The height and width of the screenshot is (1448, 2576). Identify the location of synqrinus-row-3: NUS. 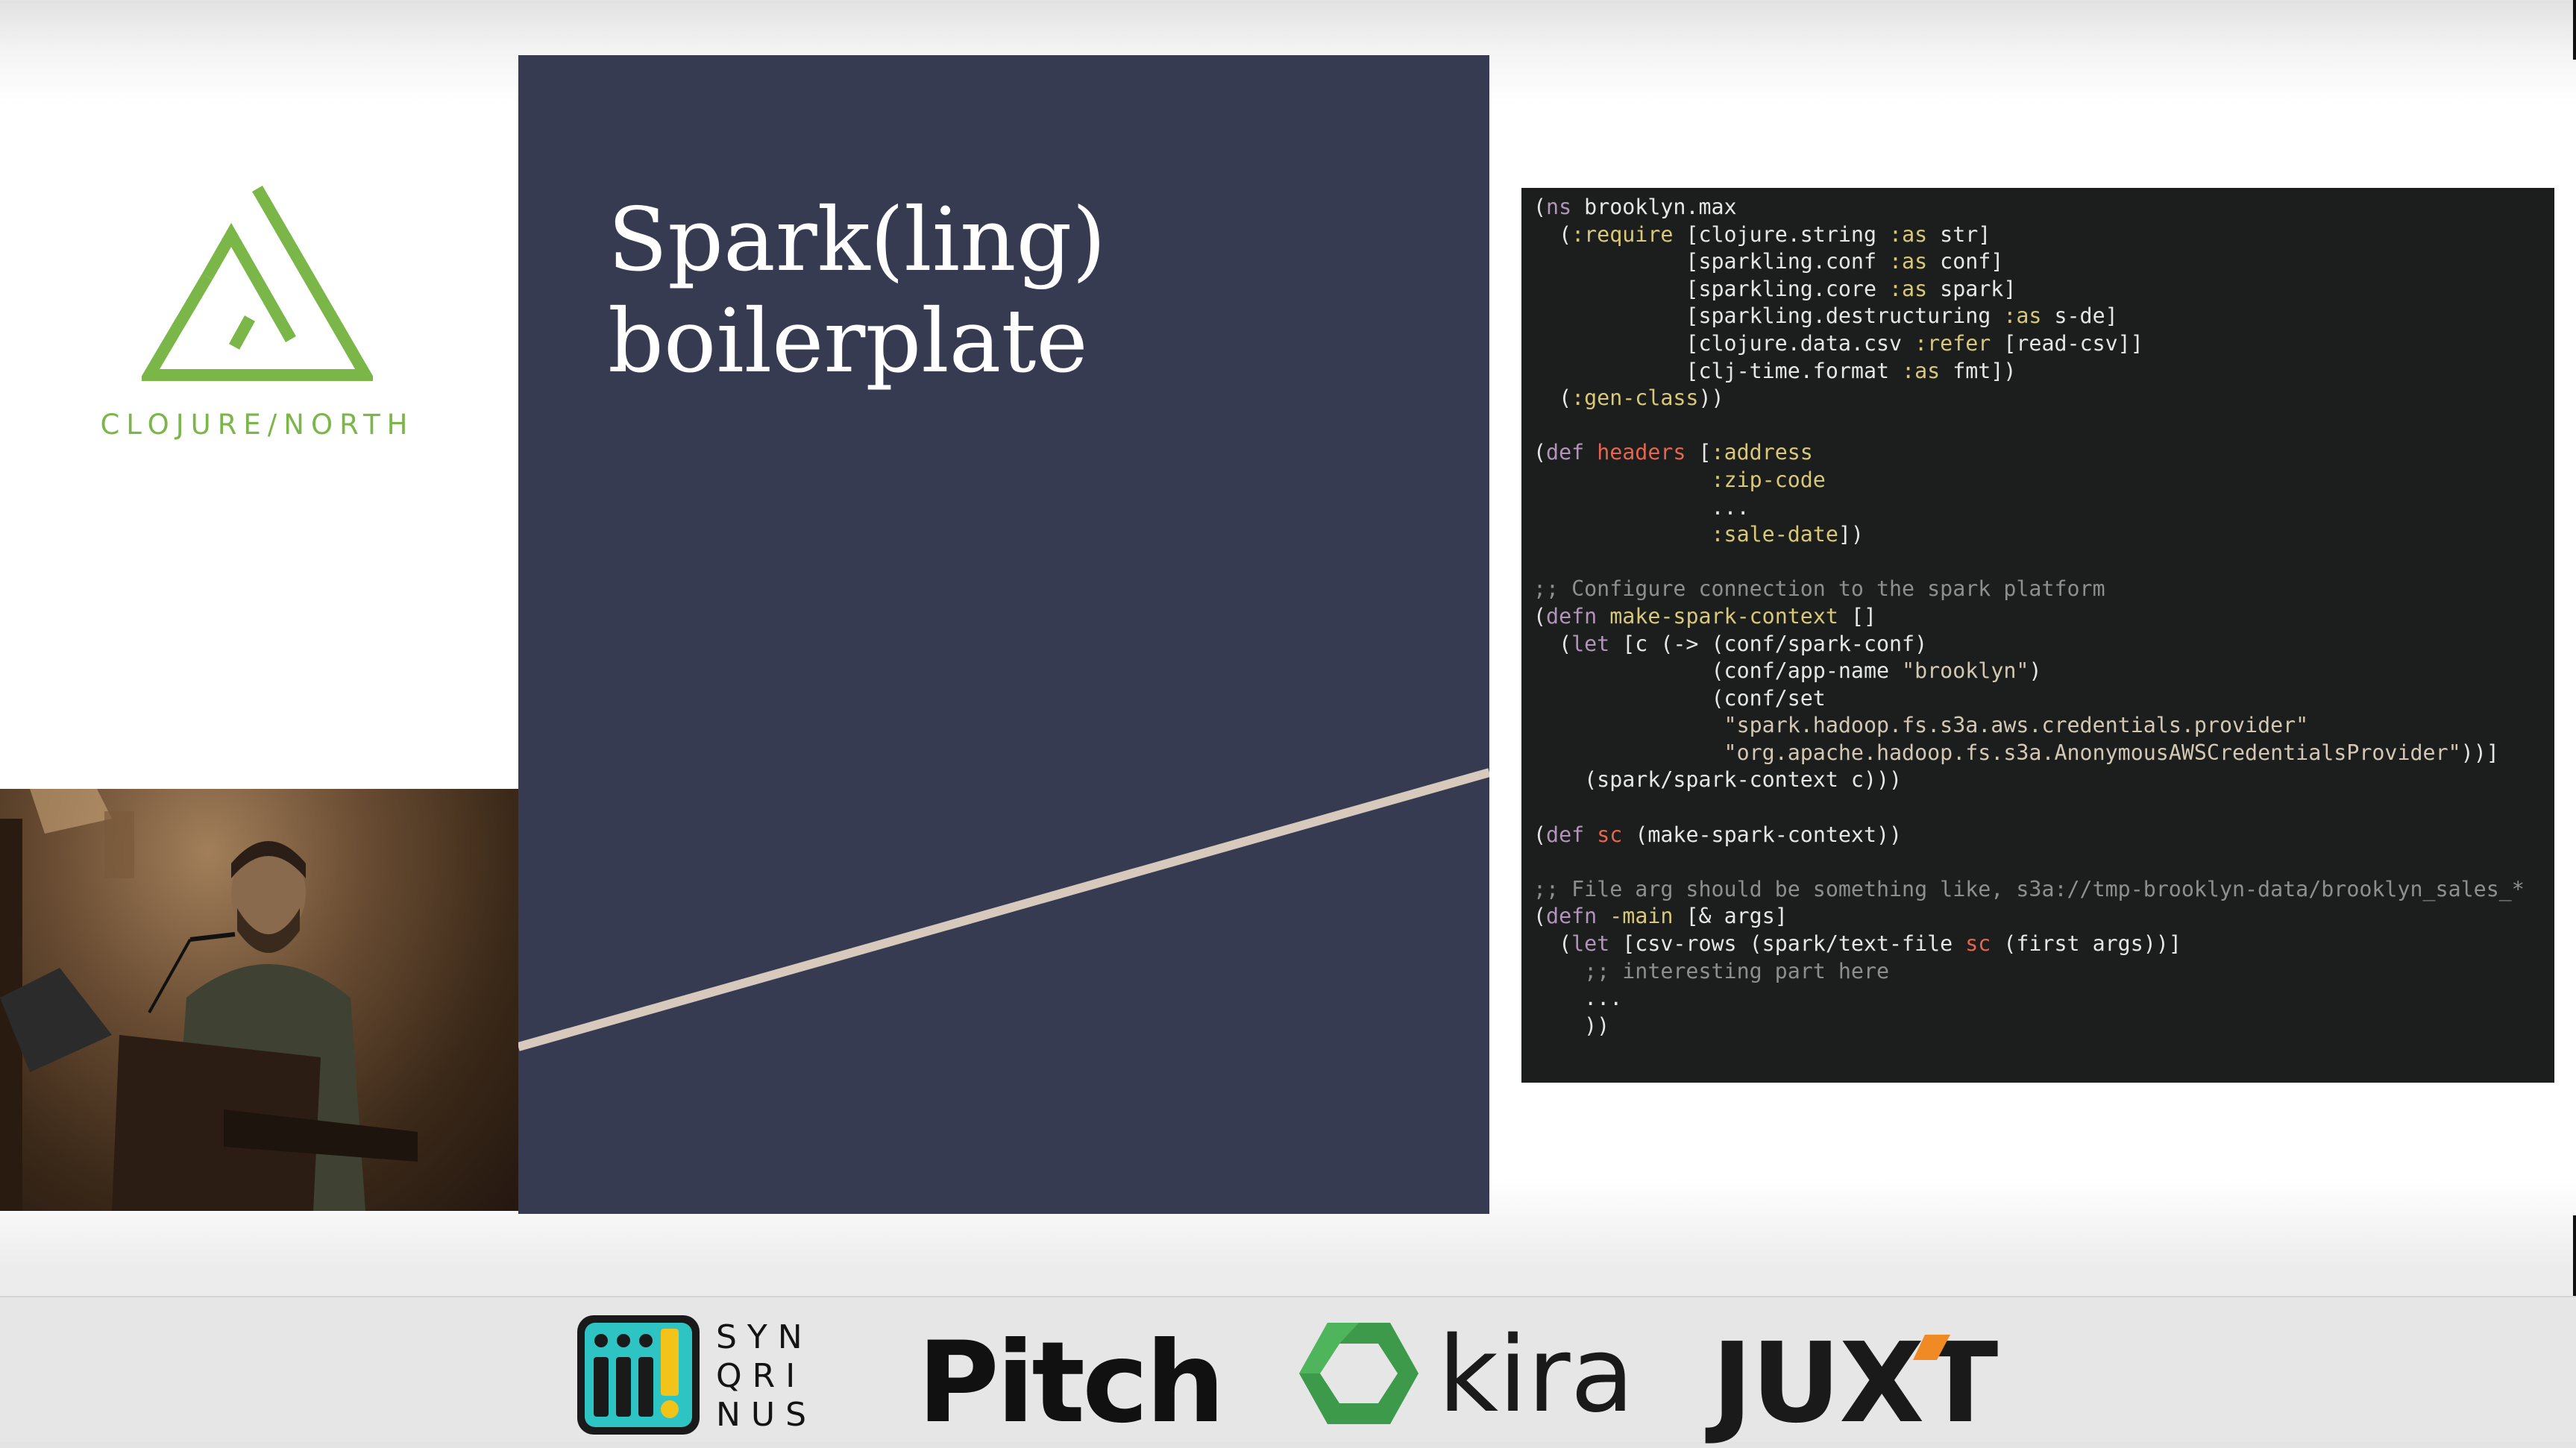
(767, 1415).